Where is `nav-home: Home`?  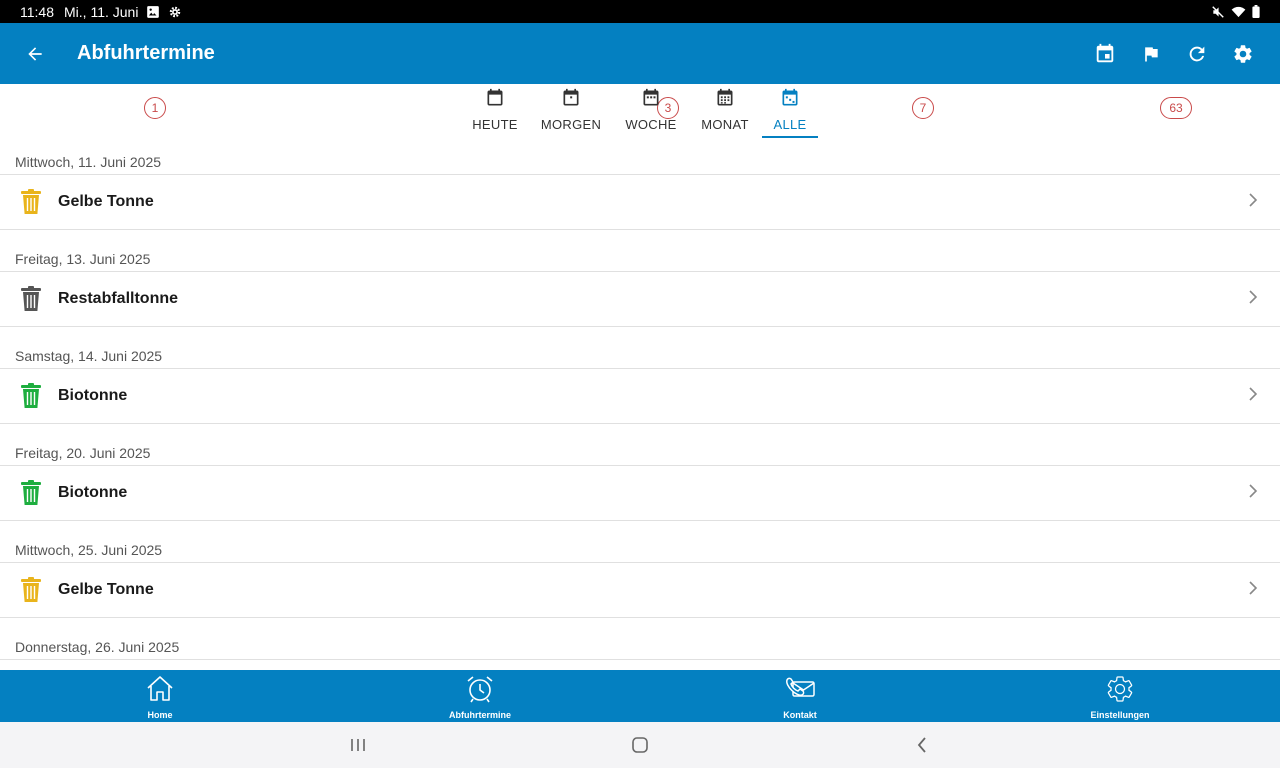 nav-home: Home is located at coordinates (160, 696).